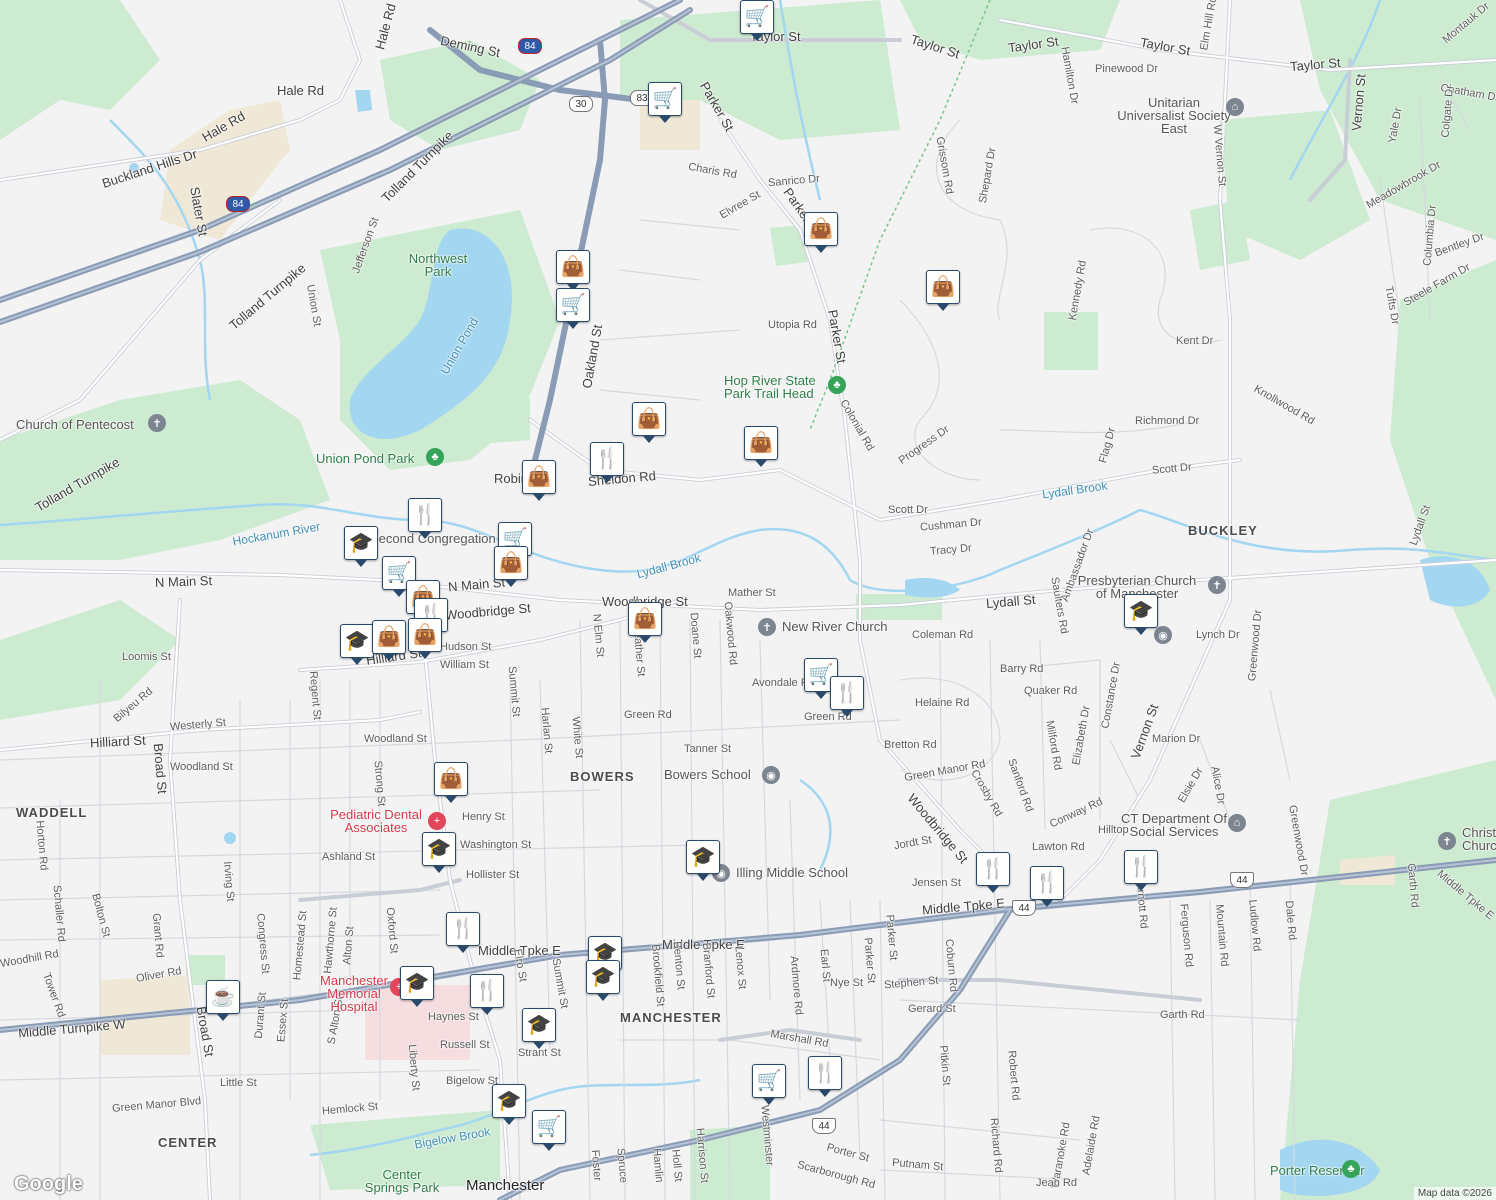 This screenshot has height=1200, width=1496. I want to click on street-label: Ashland St, so click(349, 857).